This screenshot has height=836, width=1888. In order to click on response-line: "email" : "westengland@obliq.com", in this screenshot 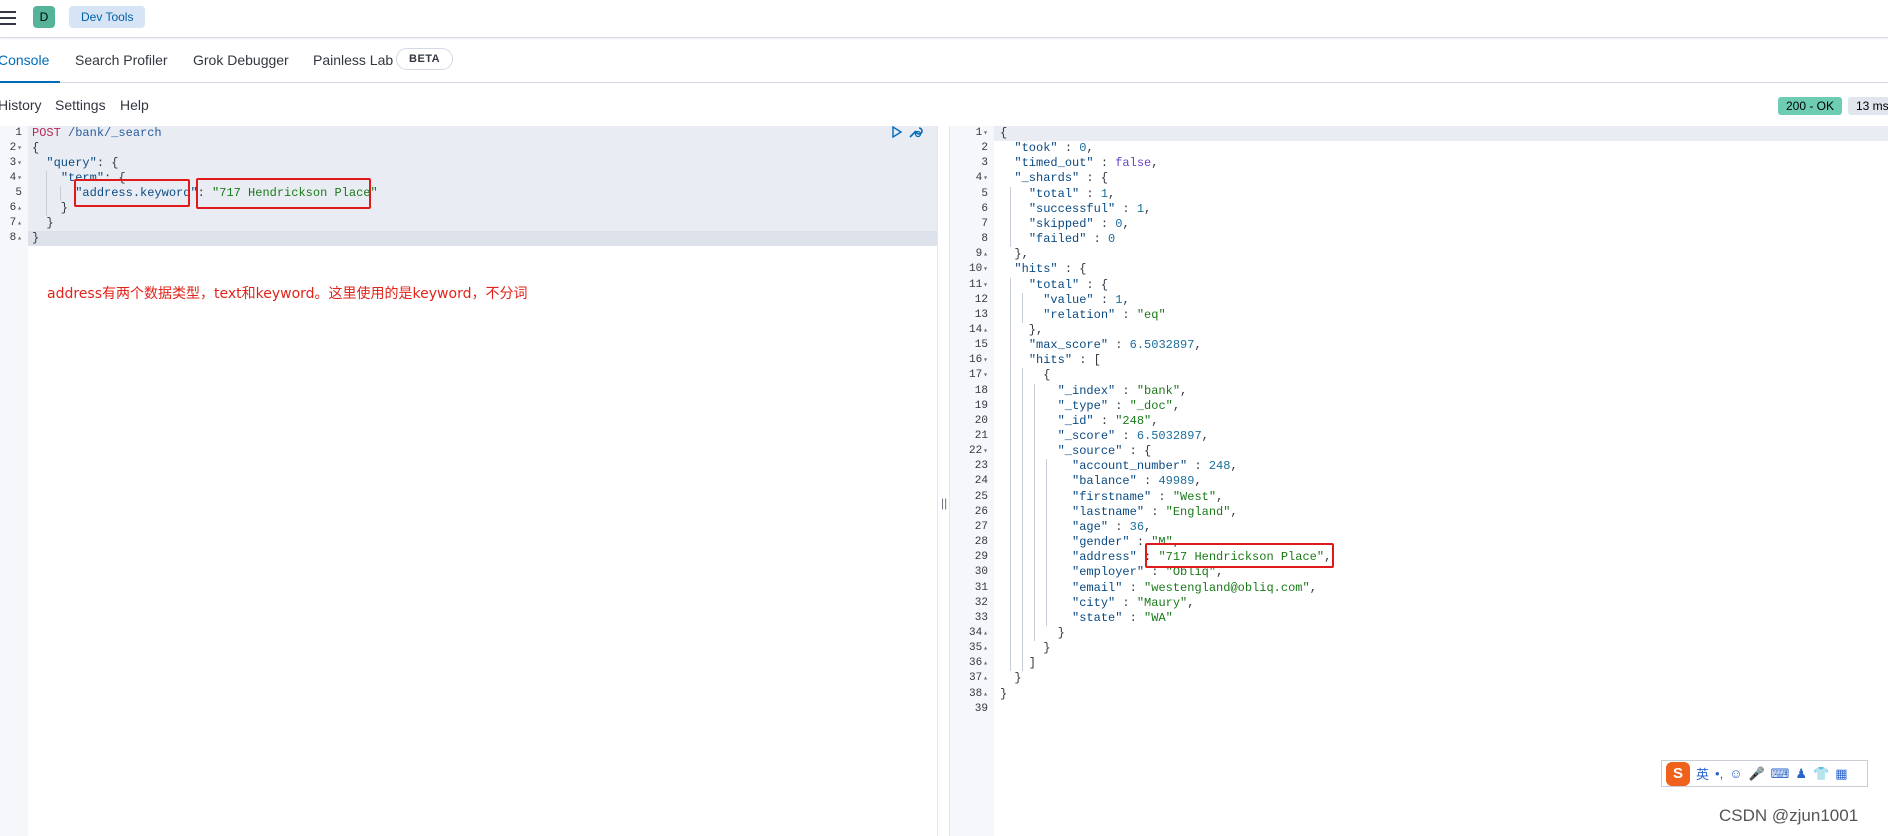, I will do `click(1194, 587)`.